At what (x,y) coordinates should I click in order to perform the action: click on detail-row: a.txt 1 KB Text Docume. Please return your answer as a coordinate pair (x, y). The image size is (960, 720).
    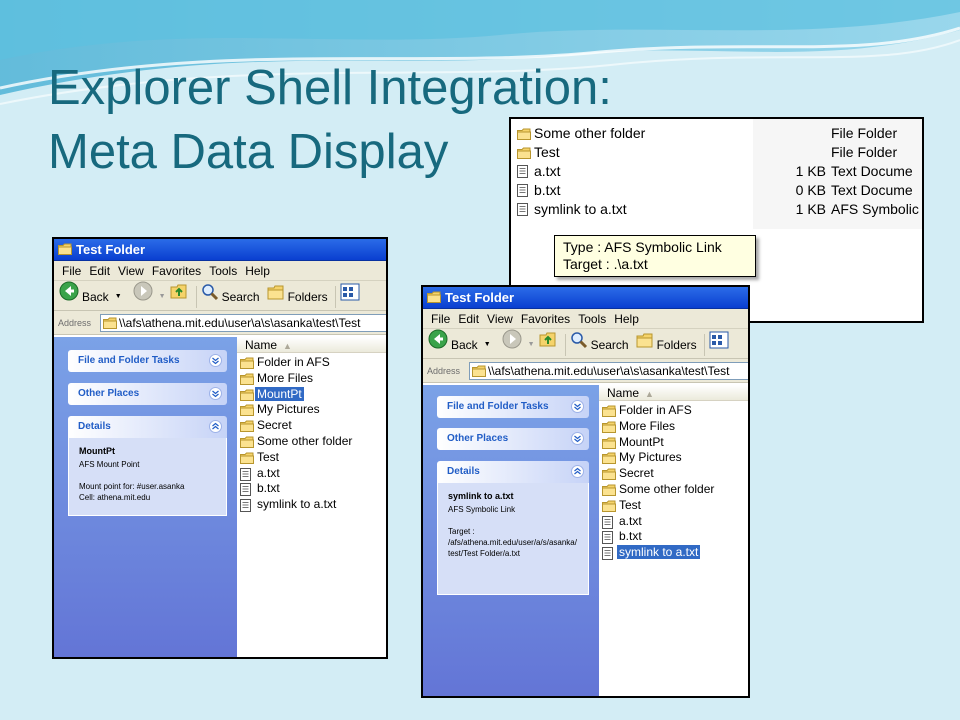
    Looking at the image, I should click on (719, 171).